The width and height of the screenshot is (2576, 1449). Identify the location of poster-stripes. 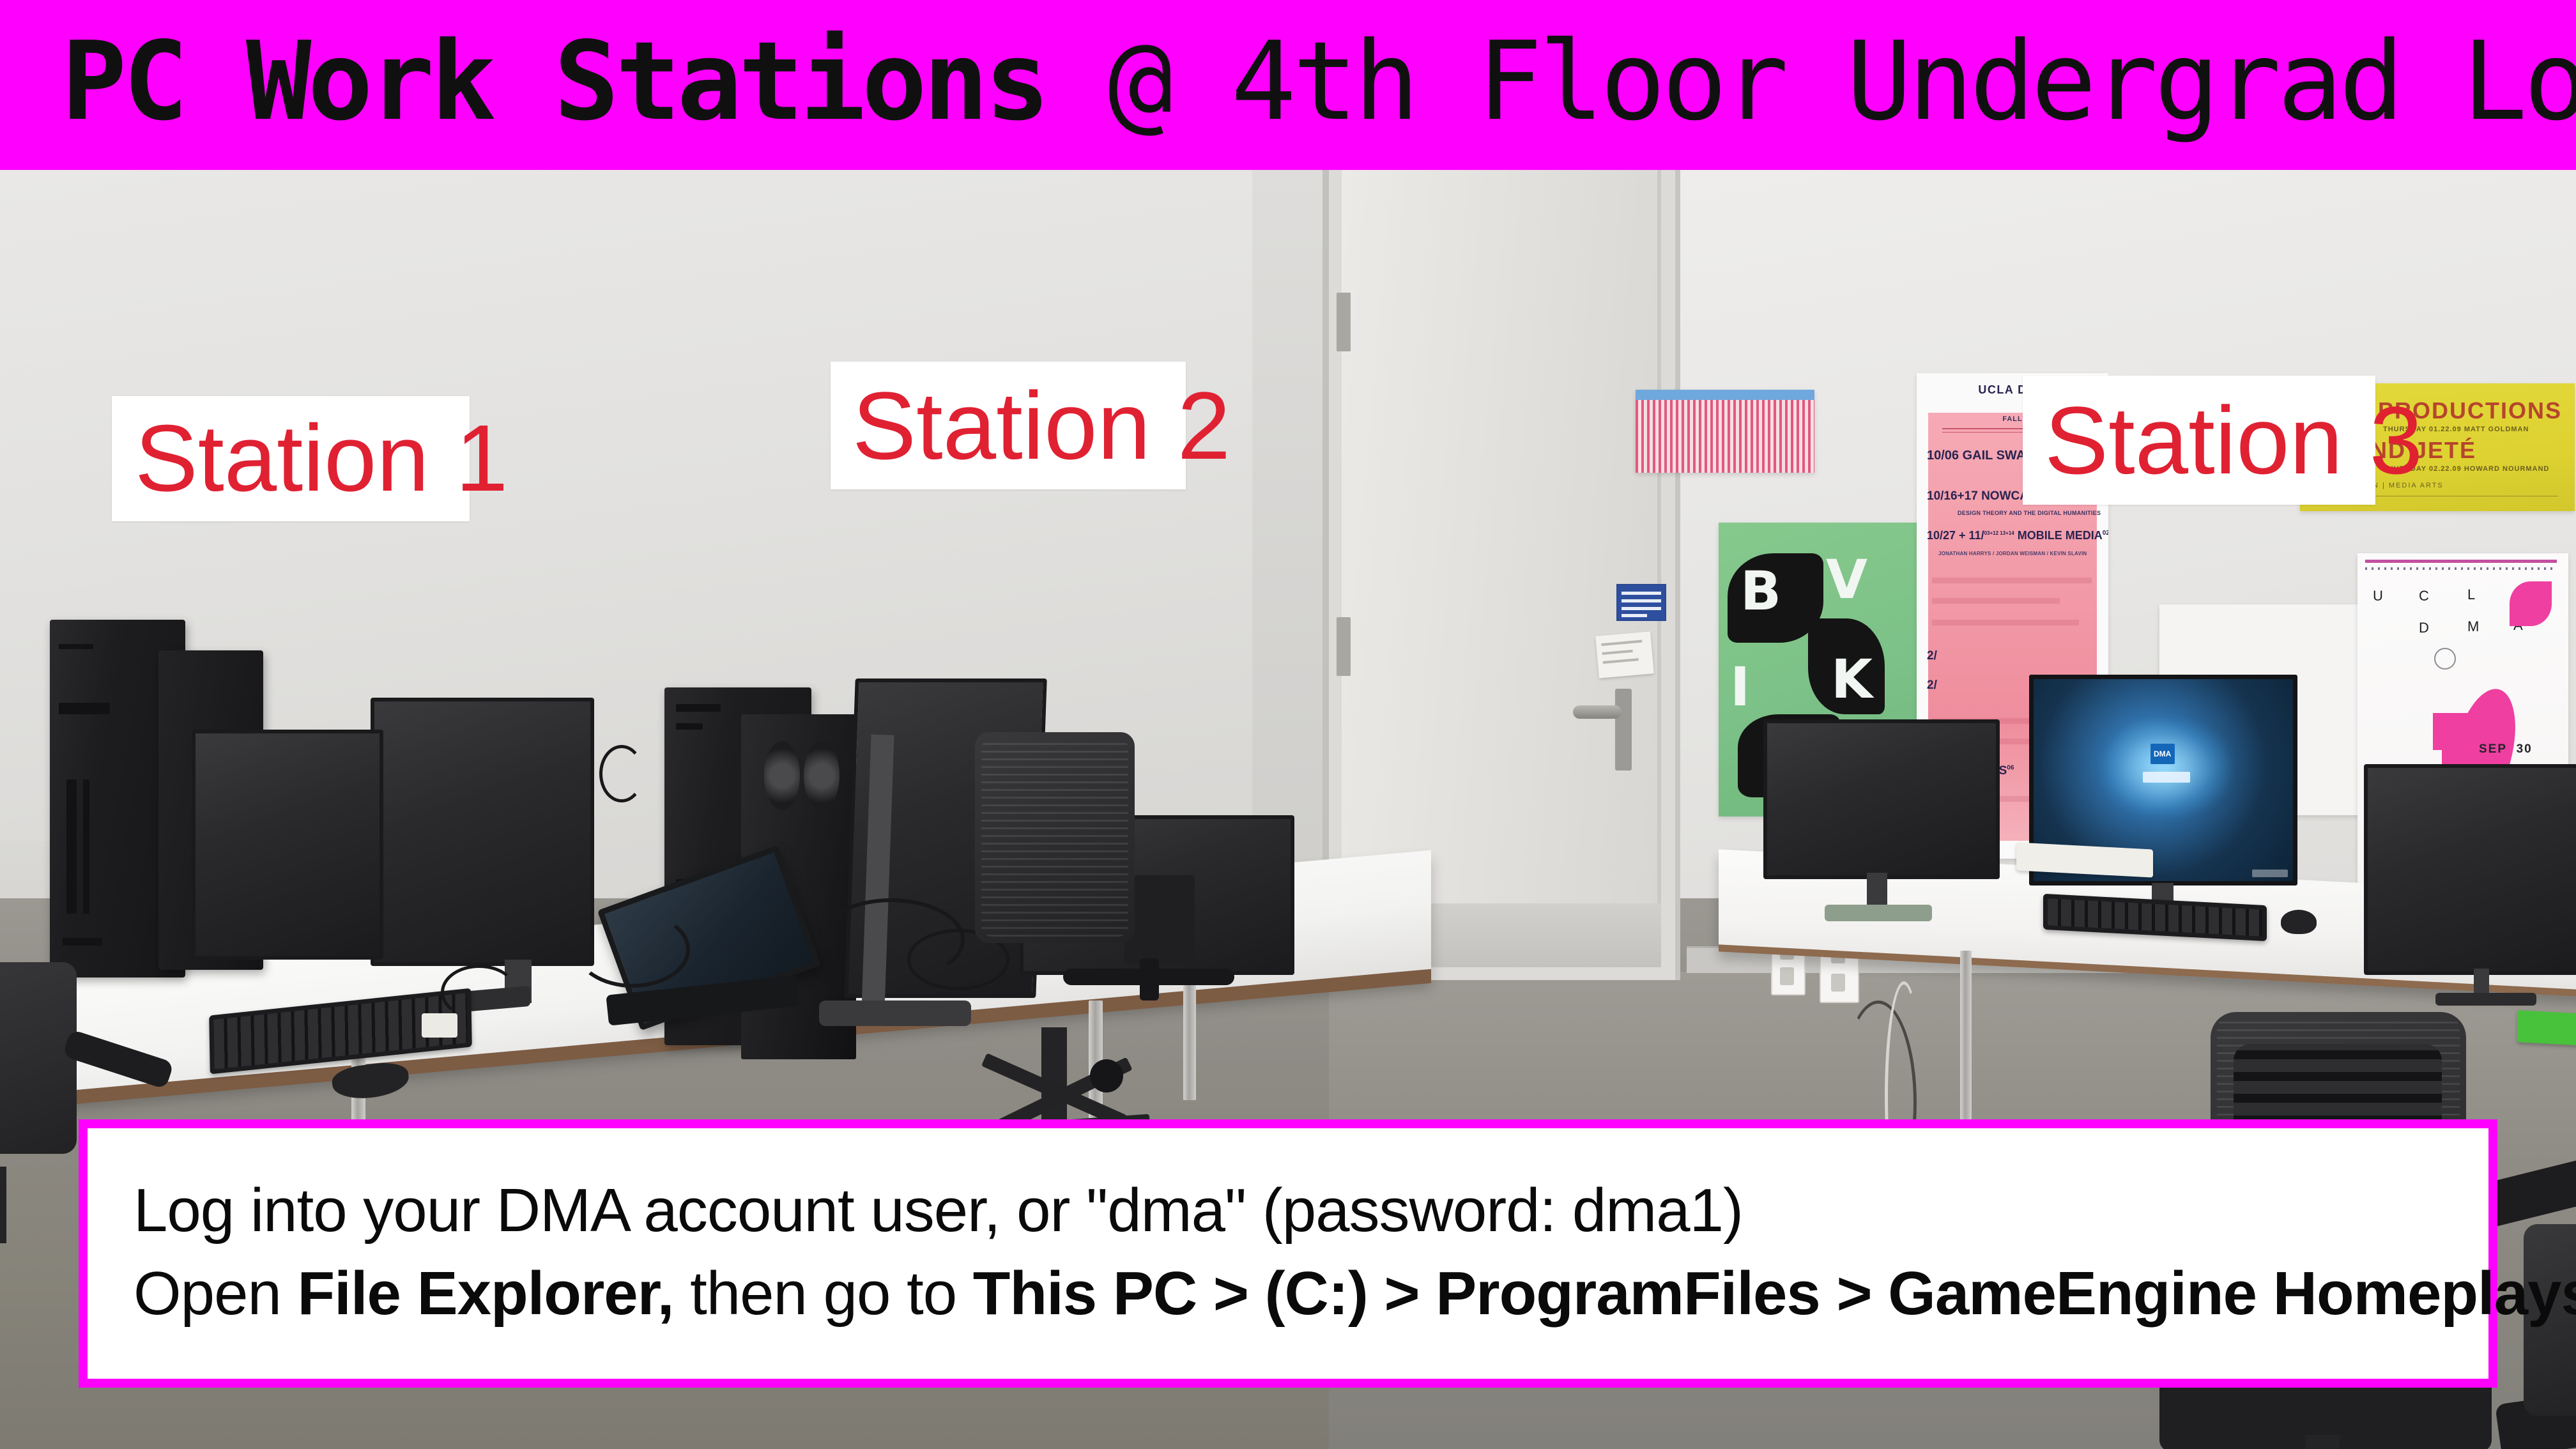
(1725, 431).